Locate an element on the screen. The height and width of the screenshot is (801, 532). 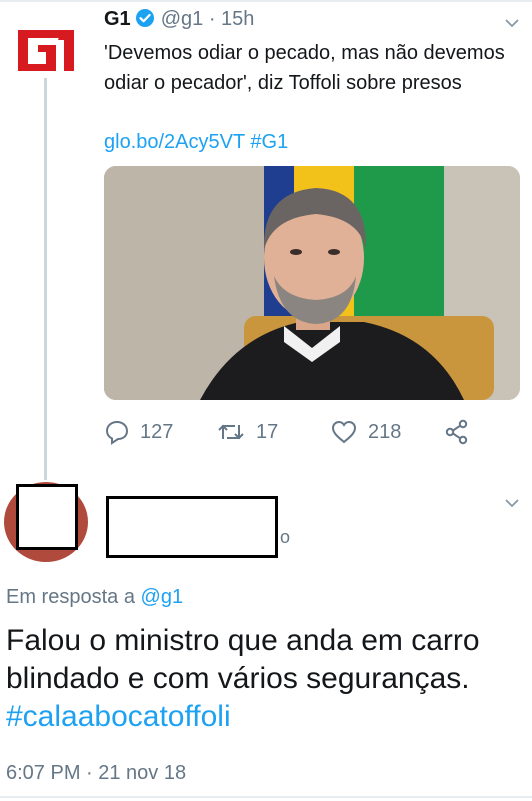
reply-context: Em resposta a @g1 is located at coordinates (94, 597).